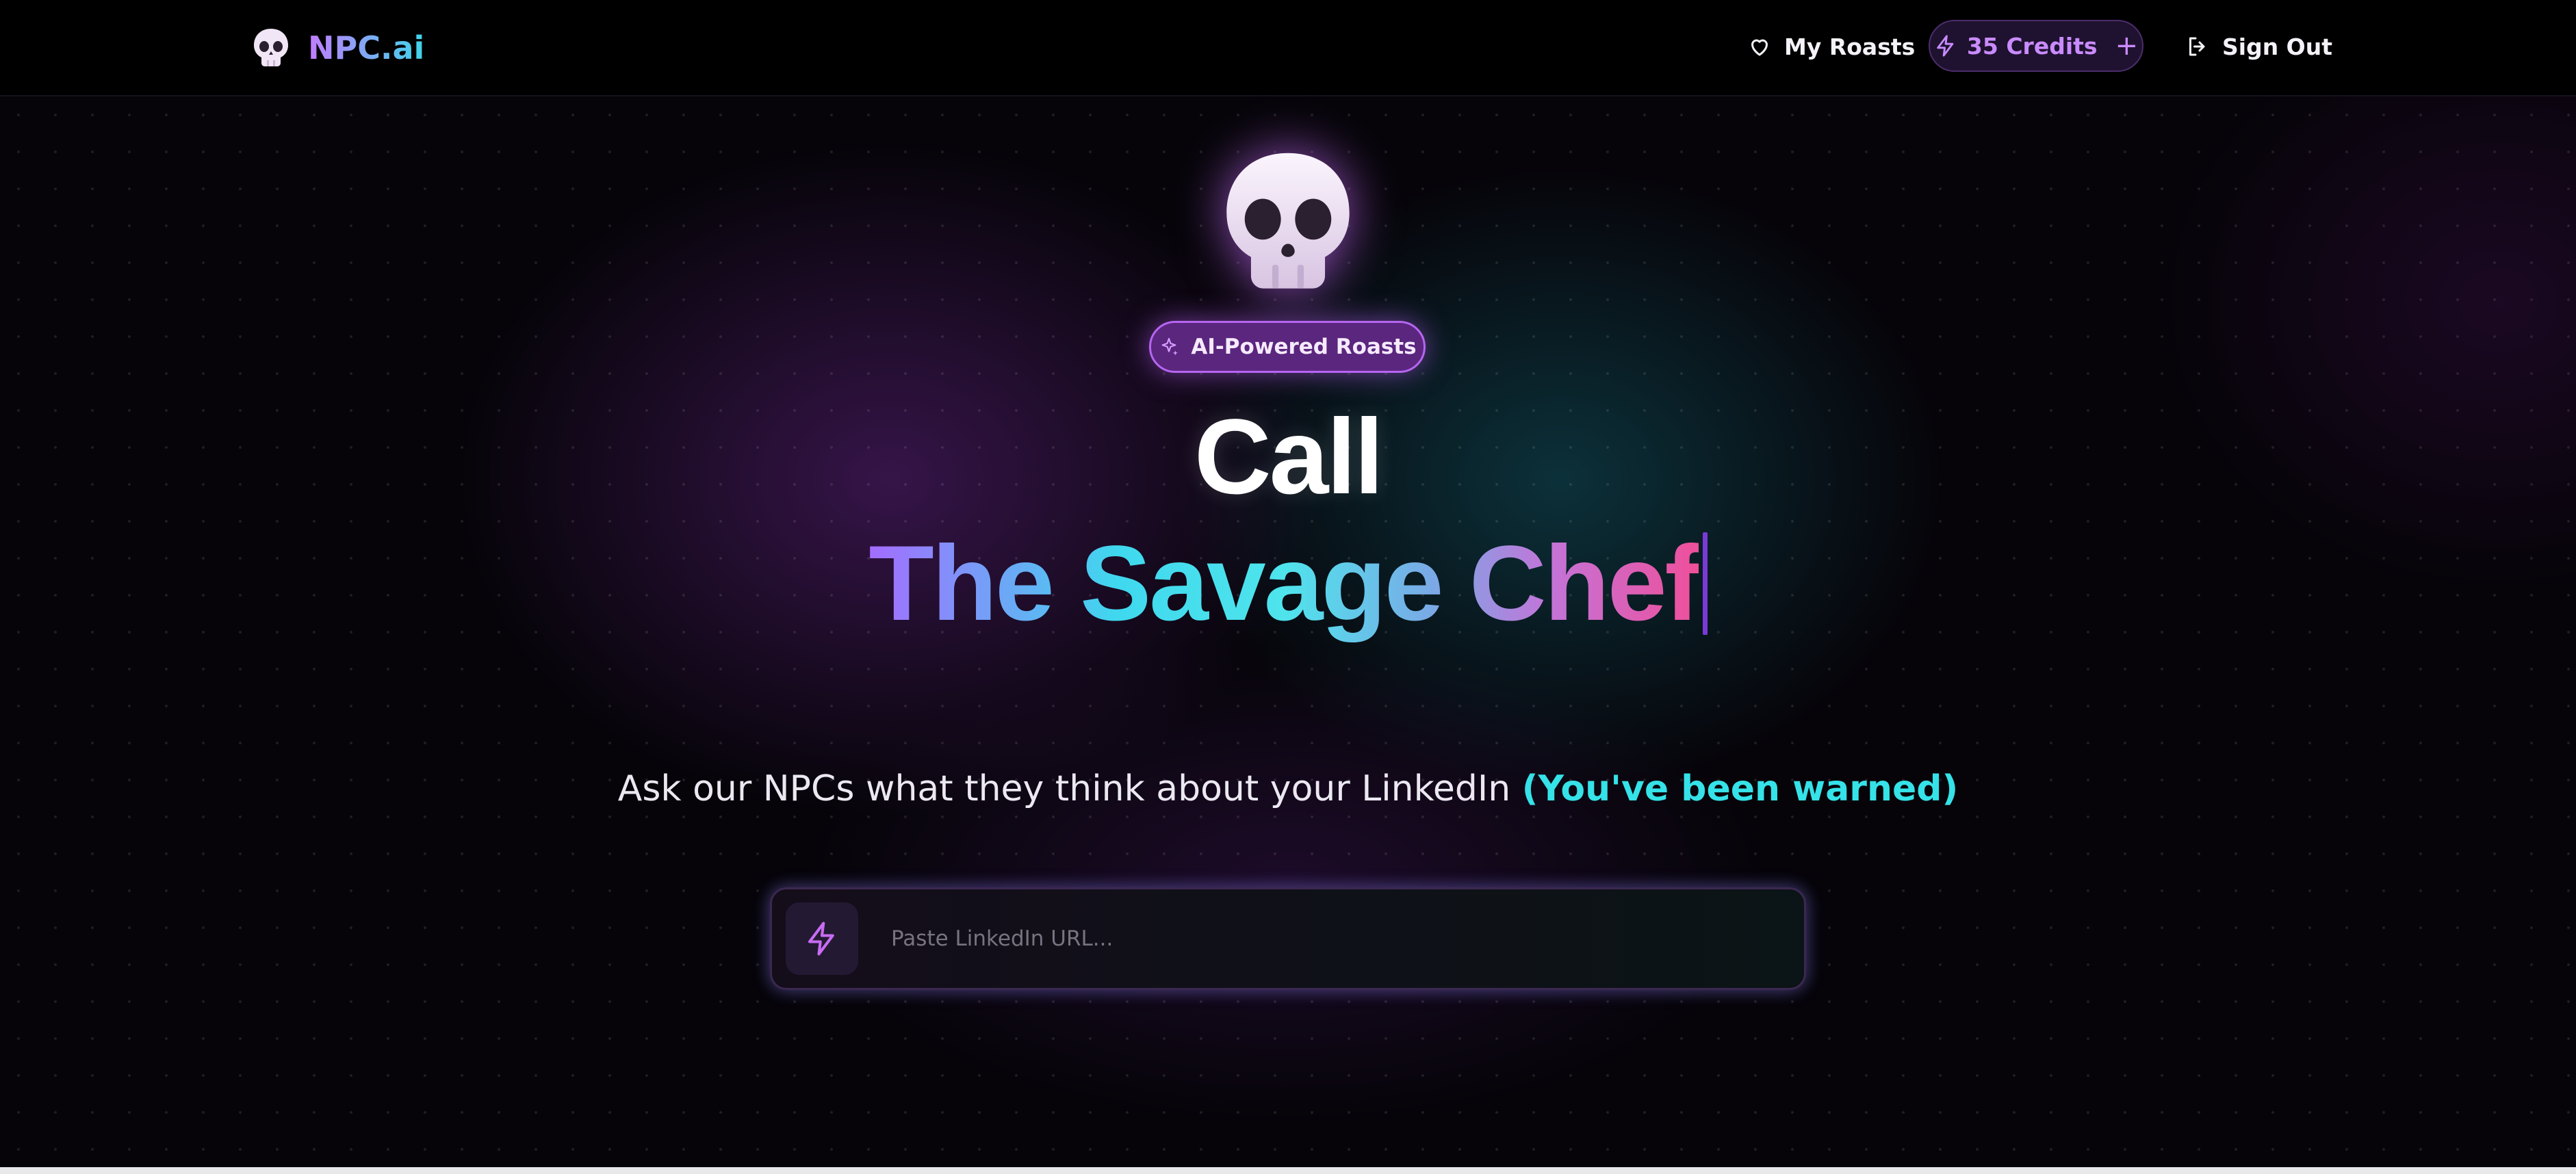 The height and width of the screenshot is (1174, 2576). I want to click on credits-button: 35 Credits +, so click(2036, 46).